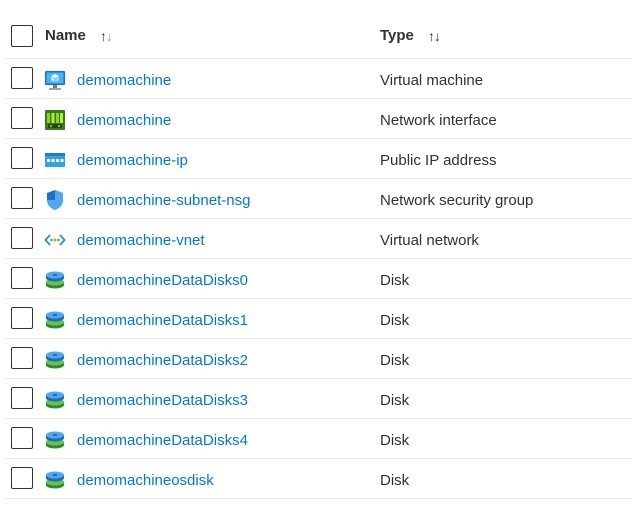 The image size is (631, 522). What do you see at coordinates (162, 280) in the screenshot?
I see `resource-name-link: demomachineDataDisks0` at bounding box center [162, 280].